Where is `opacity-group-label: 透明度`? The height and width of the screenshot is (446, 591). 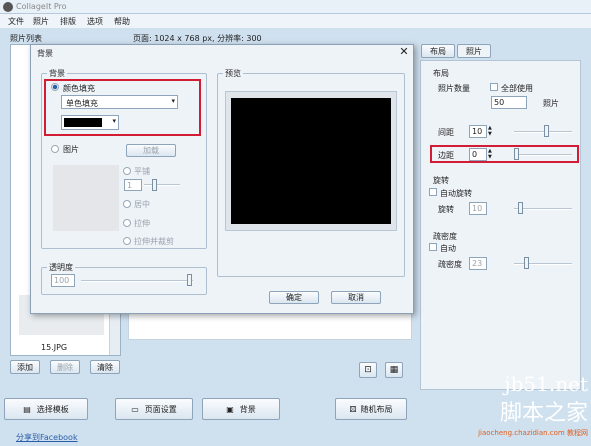 opacity-group-label: 透明度 is located at coordinates (61, 267).